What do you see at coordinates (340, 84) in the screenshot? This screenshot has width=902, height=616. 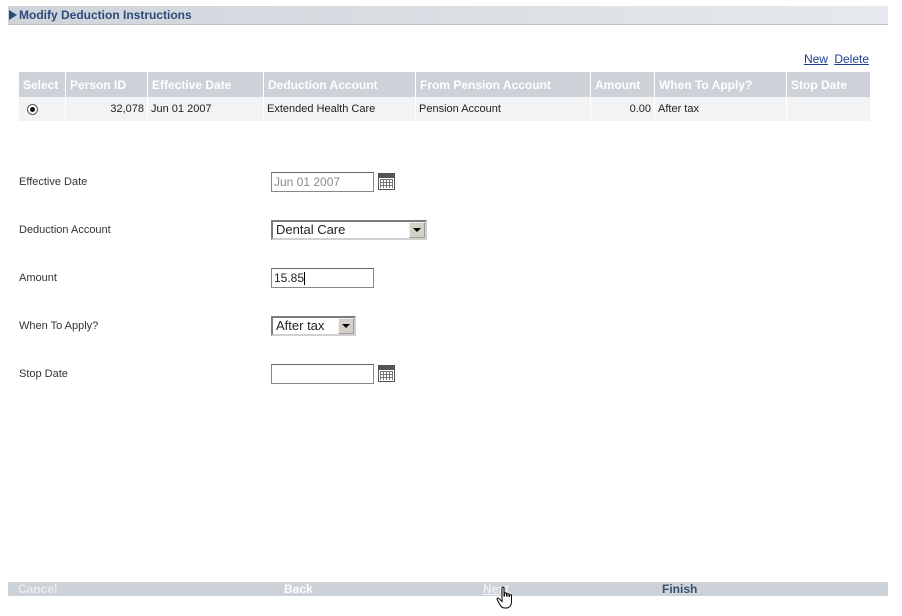 I see `column-header-deduction-account: Deduction Account` at bounding box center [340, 84].